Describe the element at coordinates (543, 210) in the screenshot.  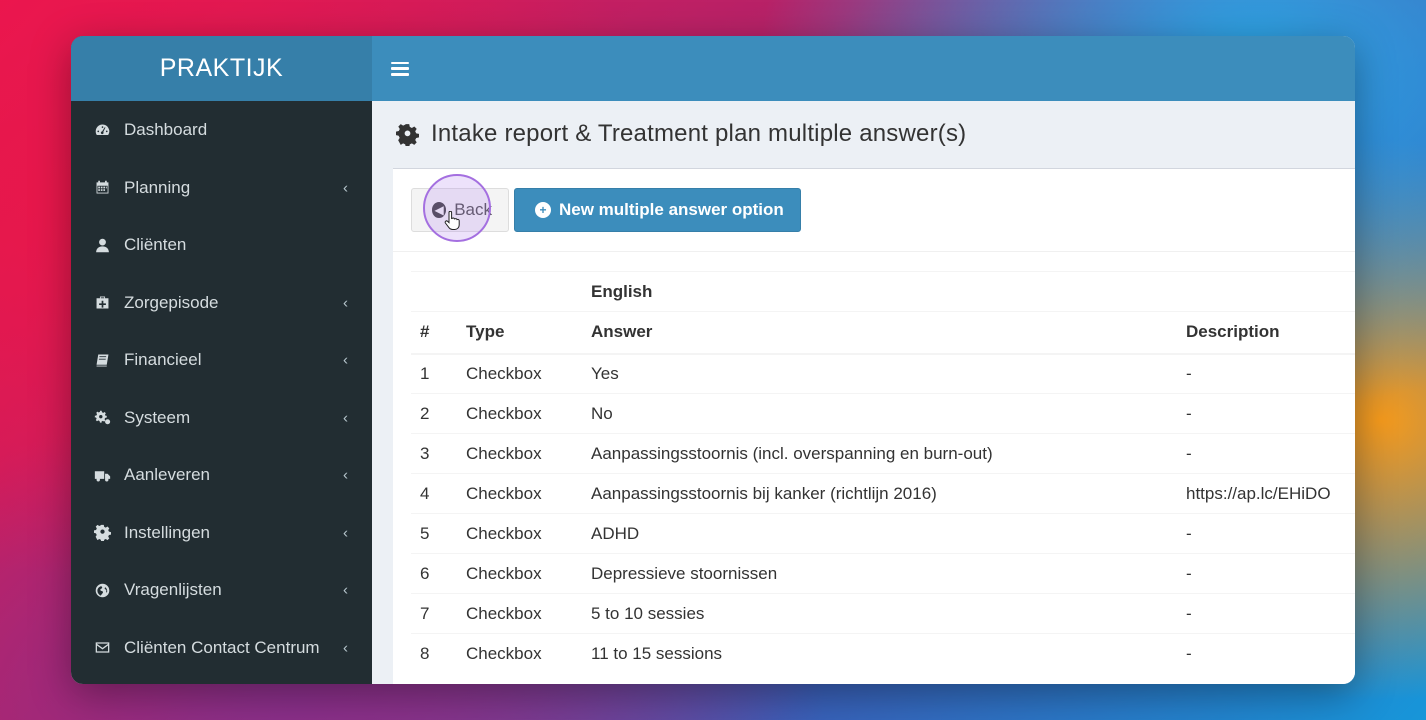
I see `plus-circle-icon: +` at that location.